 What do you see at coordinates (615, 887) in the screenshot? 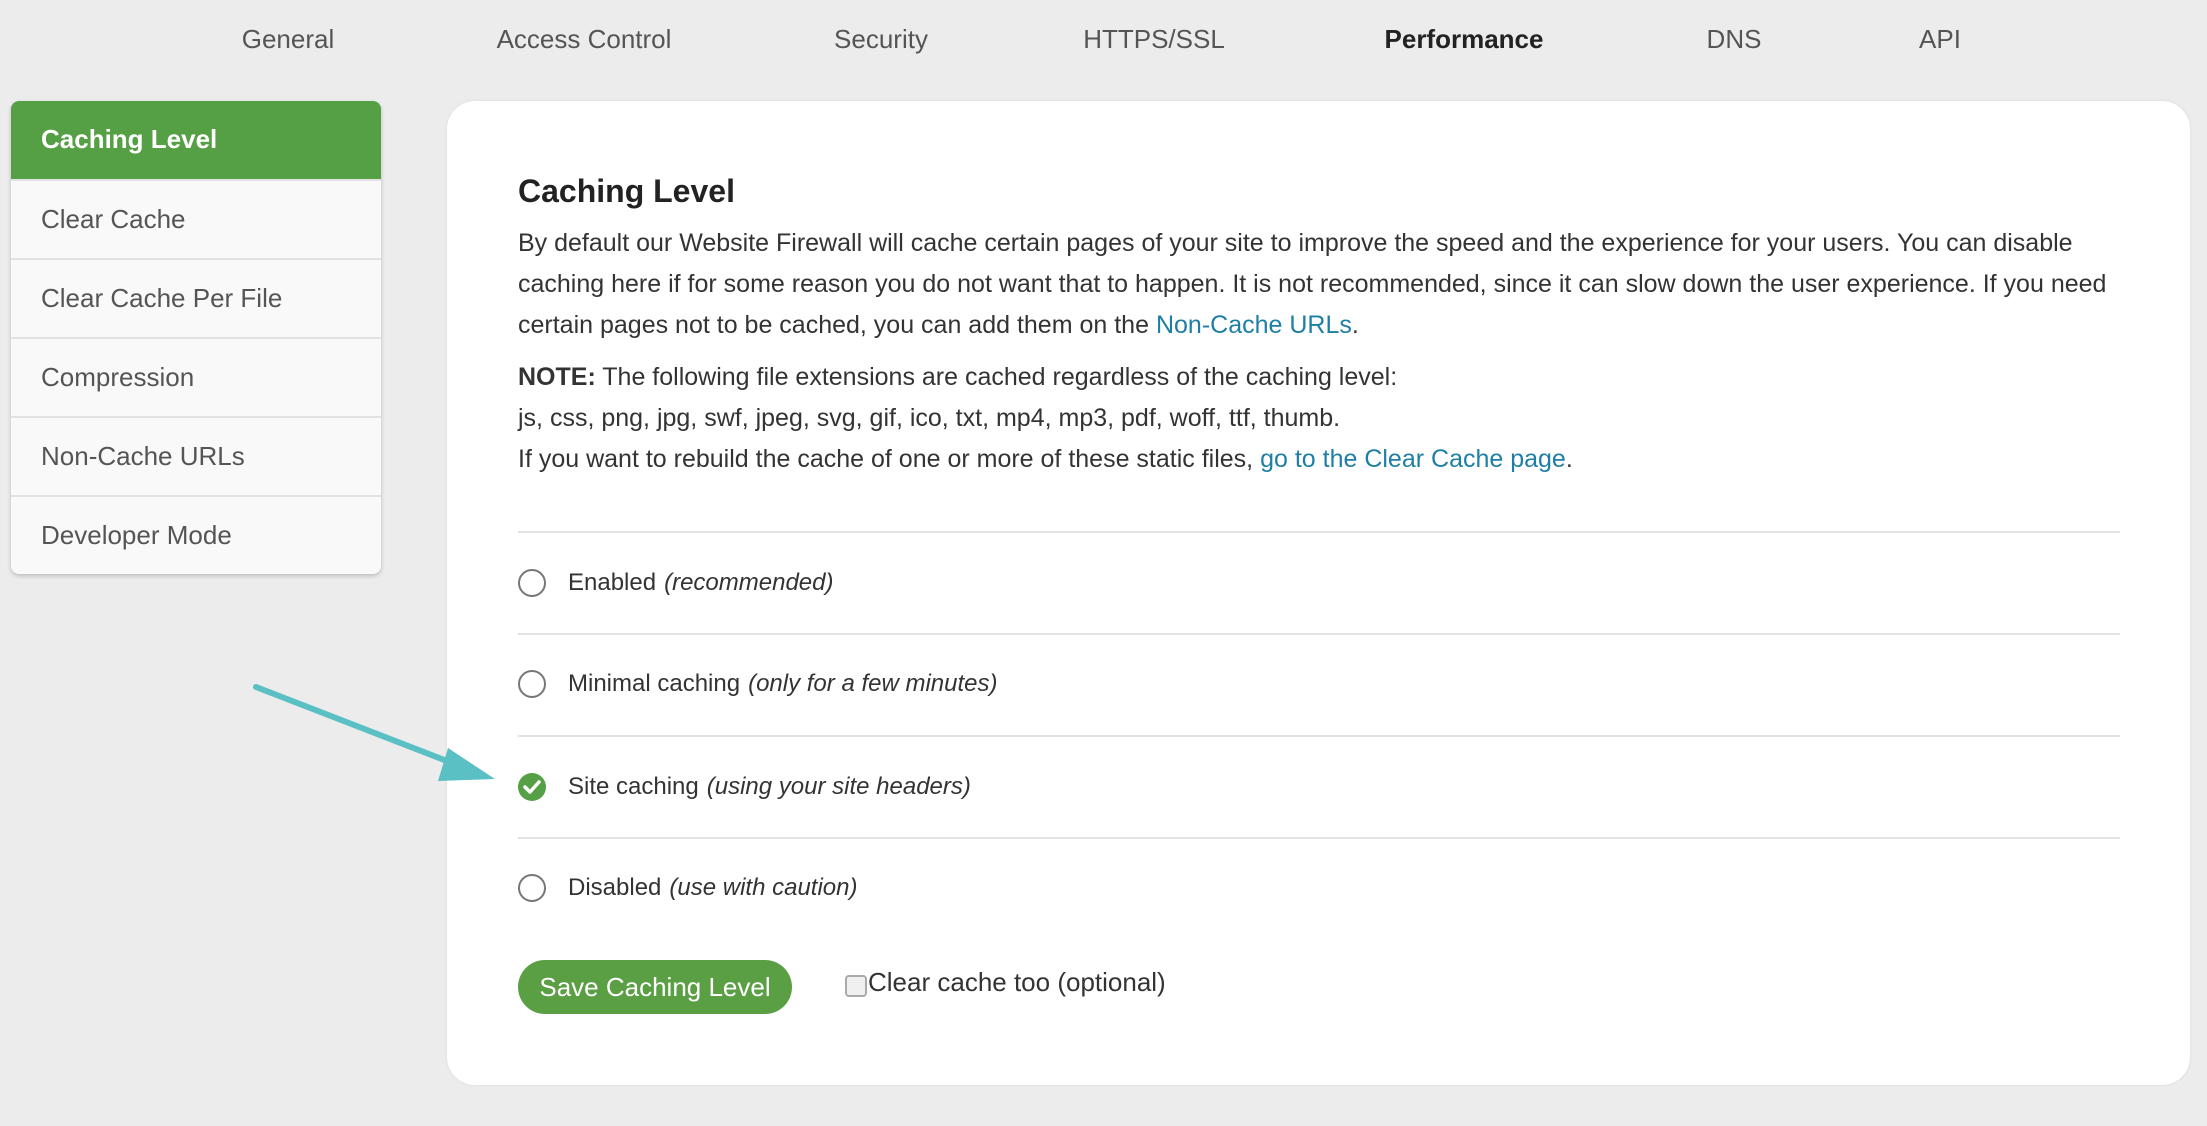
I see `option-label: Disabled` at bounding box center [615, 887].